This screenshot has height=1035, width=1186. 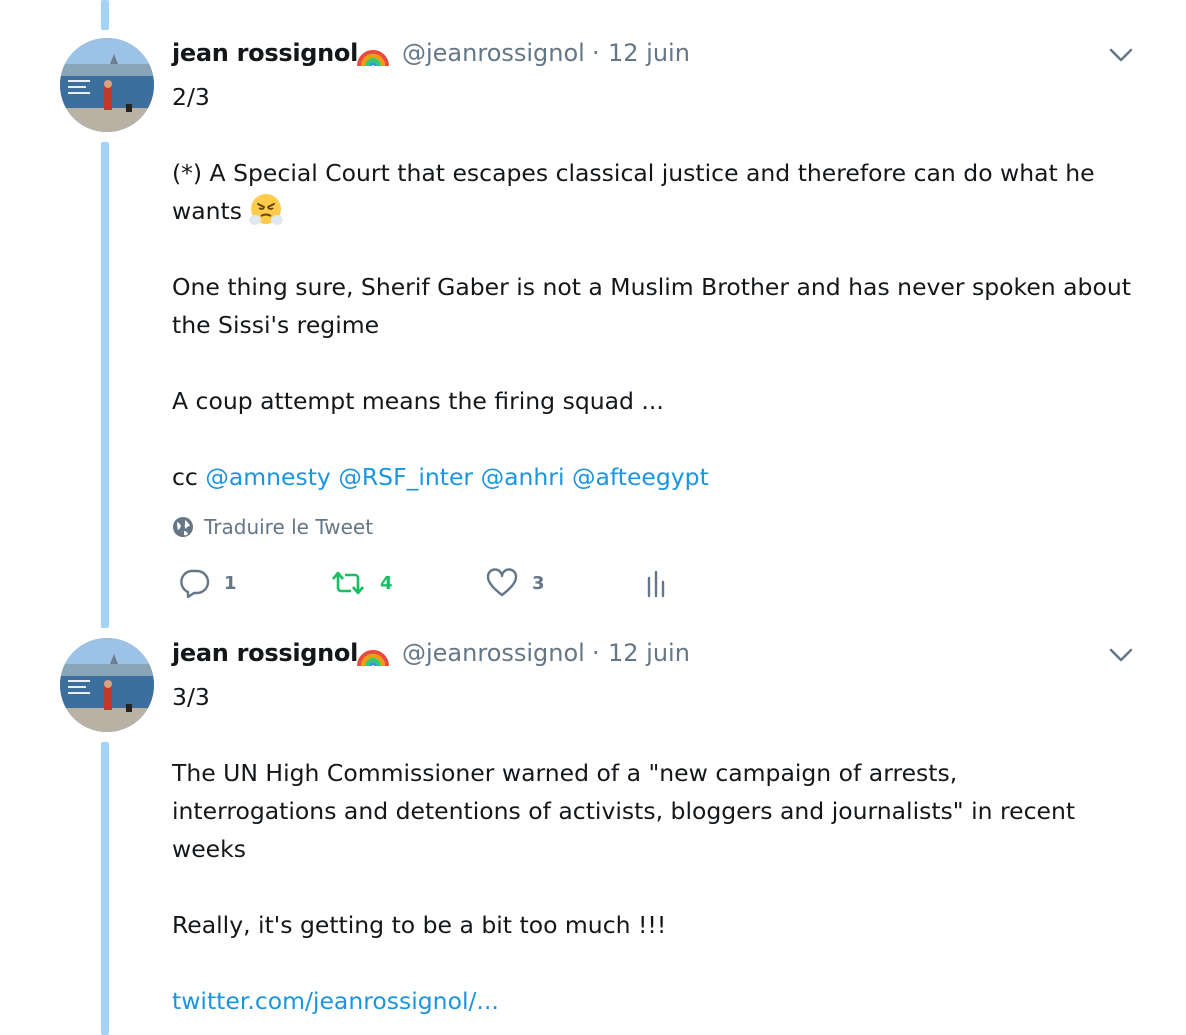 I want to click on triumph-face-emoji-icon, so click(x=266, y=209).